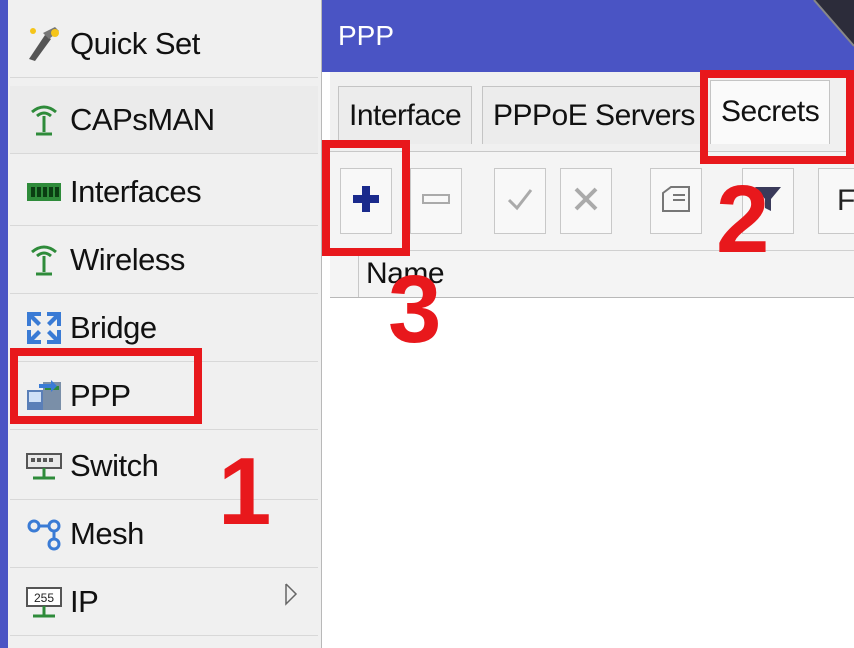 Image resolution: width=854 pixels, height=648 pixels. I want to click on comment-icon, so click(676, 201).